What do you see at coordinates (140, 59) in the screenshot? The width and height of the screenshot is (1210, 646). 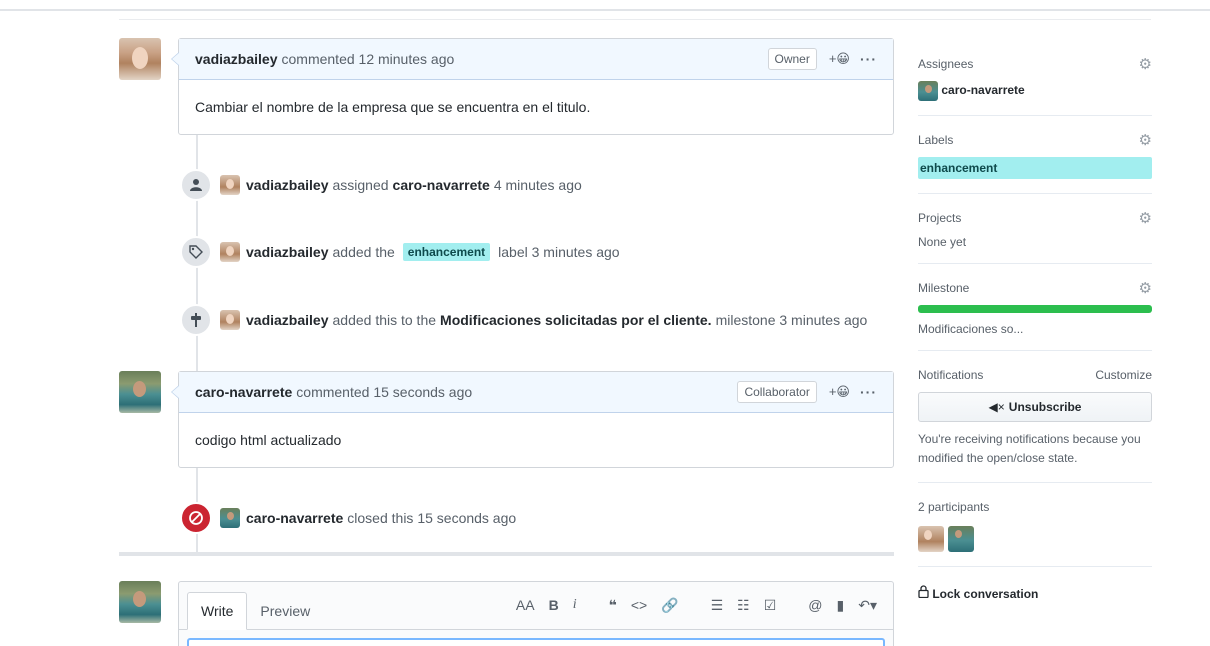 I see `avatar-vadiazbailey` at bounding box center [140, 59].